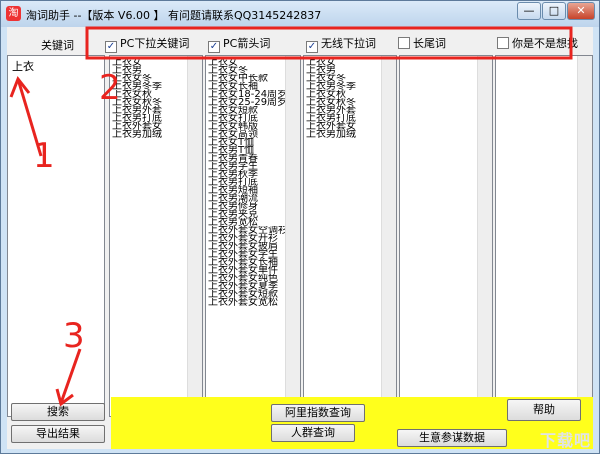  I want to click on list-item: 上衣女T恤, so click(247, 142).